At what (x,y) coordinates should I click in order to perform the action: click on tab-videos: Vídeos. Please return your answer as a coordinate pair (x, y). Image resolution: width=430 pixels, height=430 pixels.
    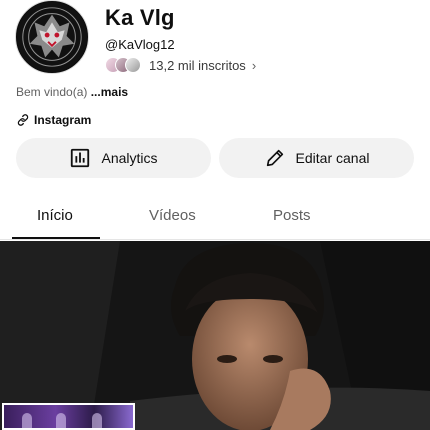
    Looking at the image, I should click on (172, 215).